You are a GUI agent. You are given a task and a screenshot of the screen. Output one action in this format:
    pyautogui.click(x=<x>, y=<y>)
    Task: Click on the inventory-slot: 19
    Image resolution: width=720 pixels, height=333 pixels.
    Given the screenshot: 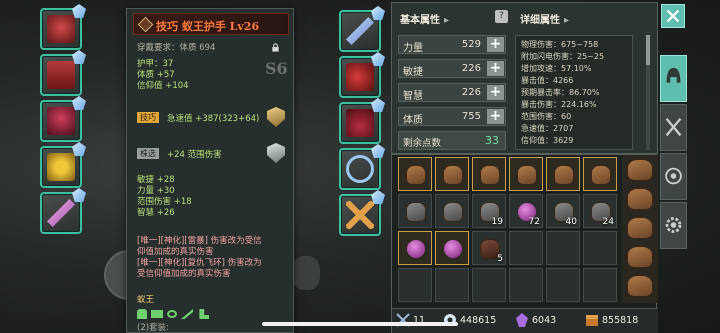 What is the action you would take?
    pyautogui.click(x=489, y=211)
    